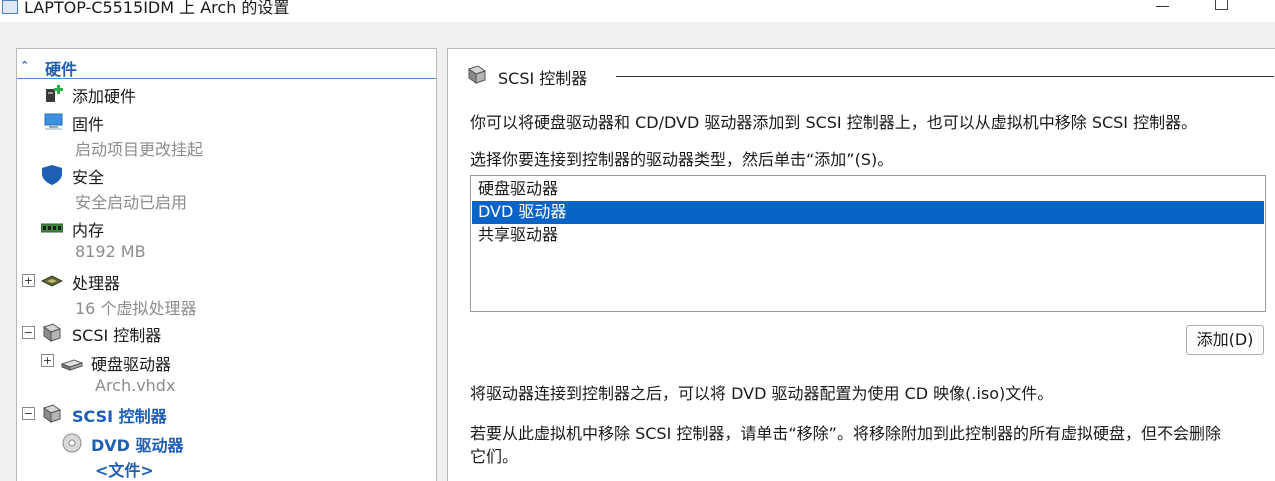  What do you see at coordinates (124, 470) in the screenshot?
I see `dvd-drive-media: <文件>` at bounding box center [124, 470].